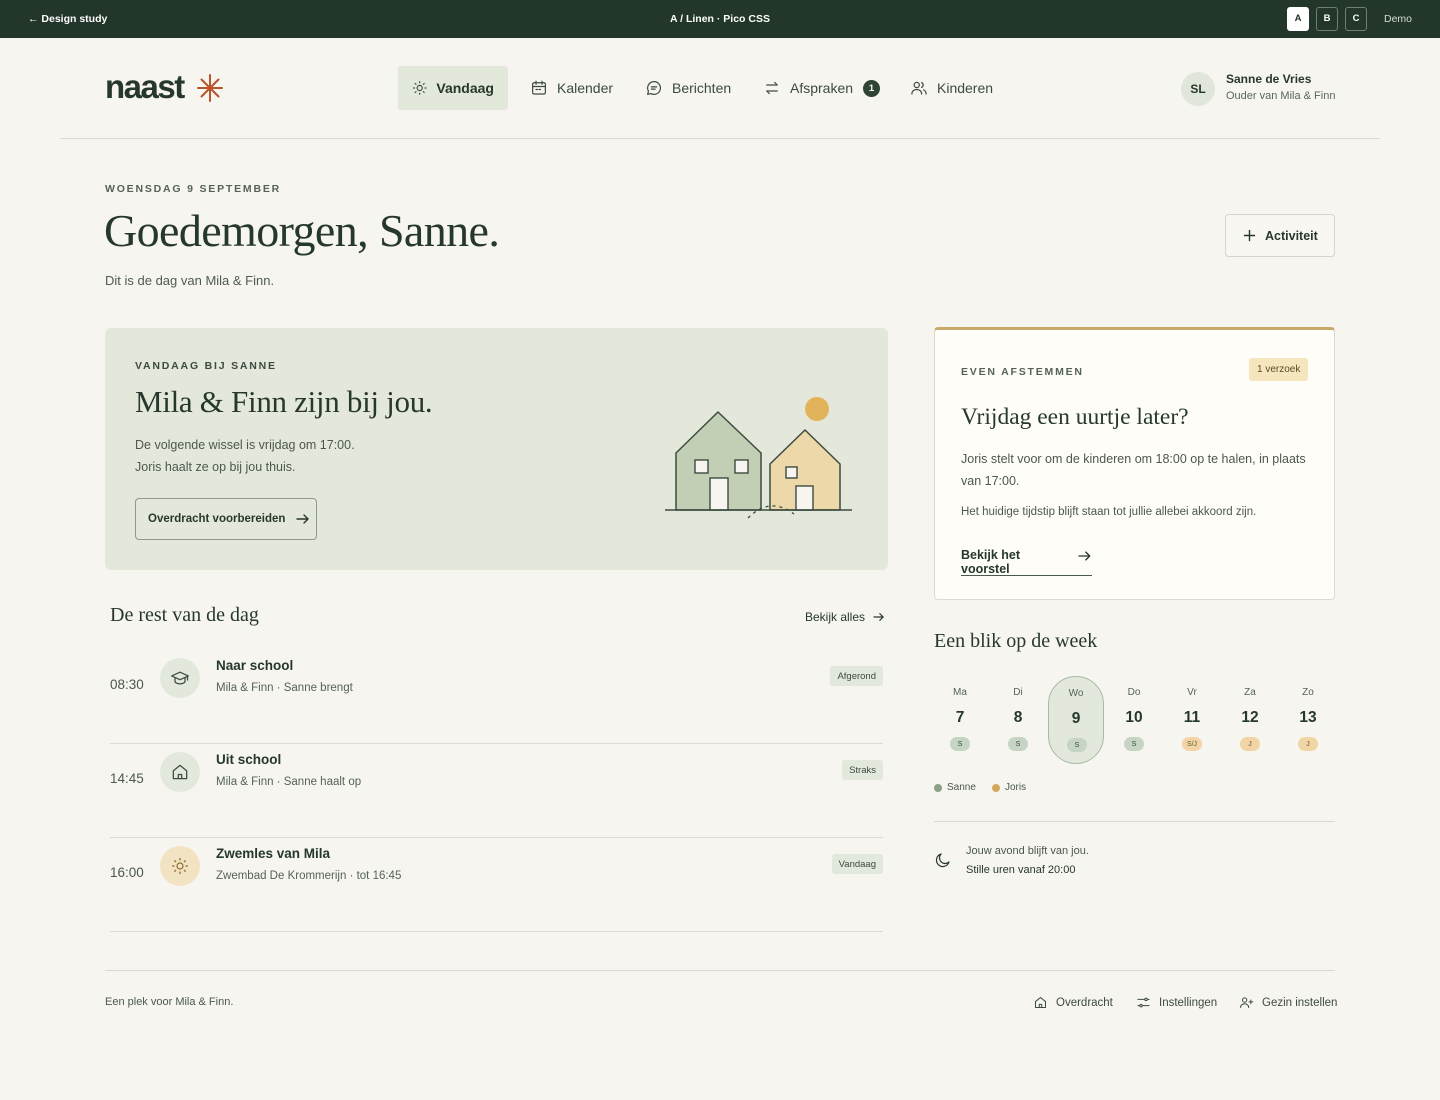  What do you see at coordinates (1018, 692) in the screenshot?
I see `day-name: Di` at bounding box center [1018, 692].